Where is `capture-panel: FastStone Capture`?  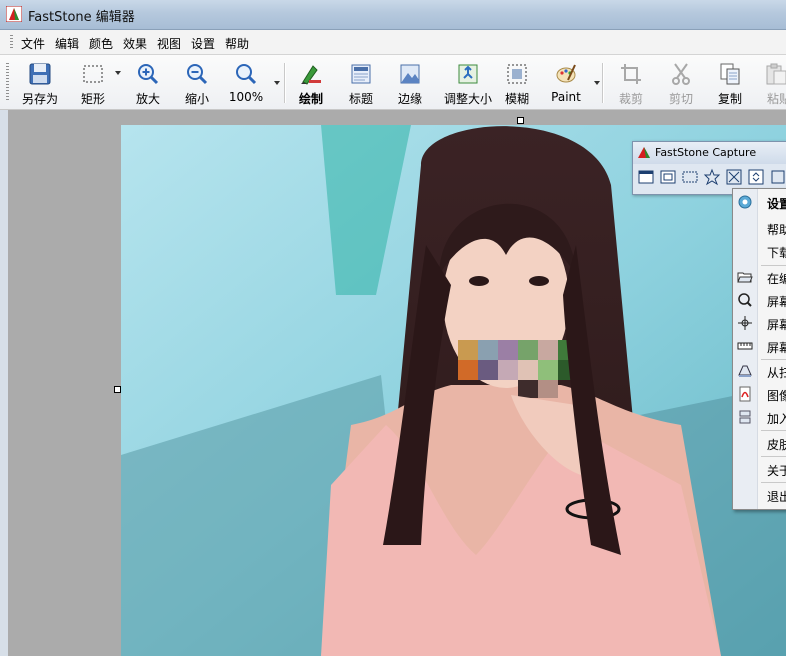 capture-panel: FastStone Capture is located at coordinates (709, 168).